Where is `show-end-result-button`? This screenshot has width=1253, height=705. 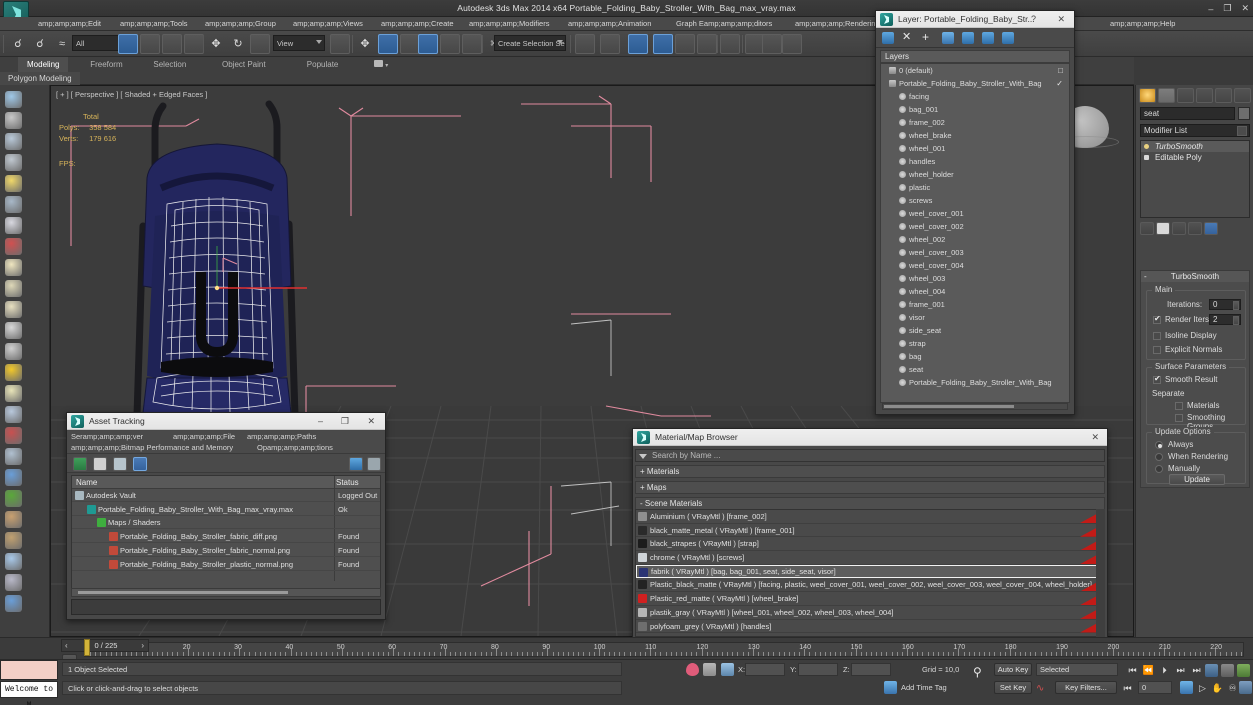
show-end-result-button is located at coordinates (1163, 228).